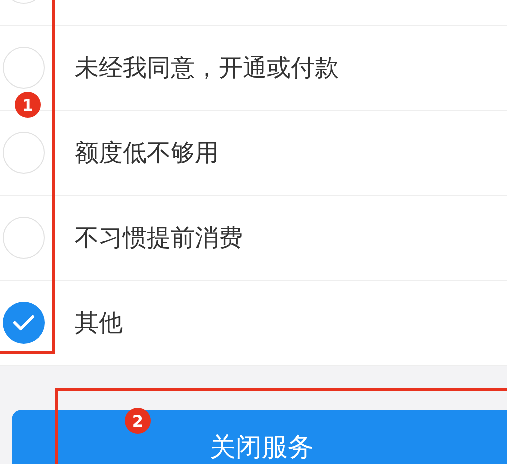 Image resolution: width=507 pixels, height=464 pixels. I want to click on option-label: 未经我同意，开通或付款, so click(207, 68).